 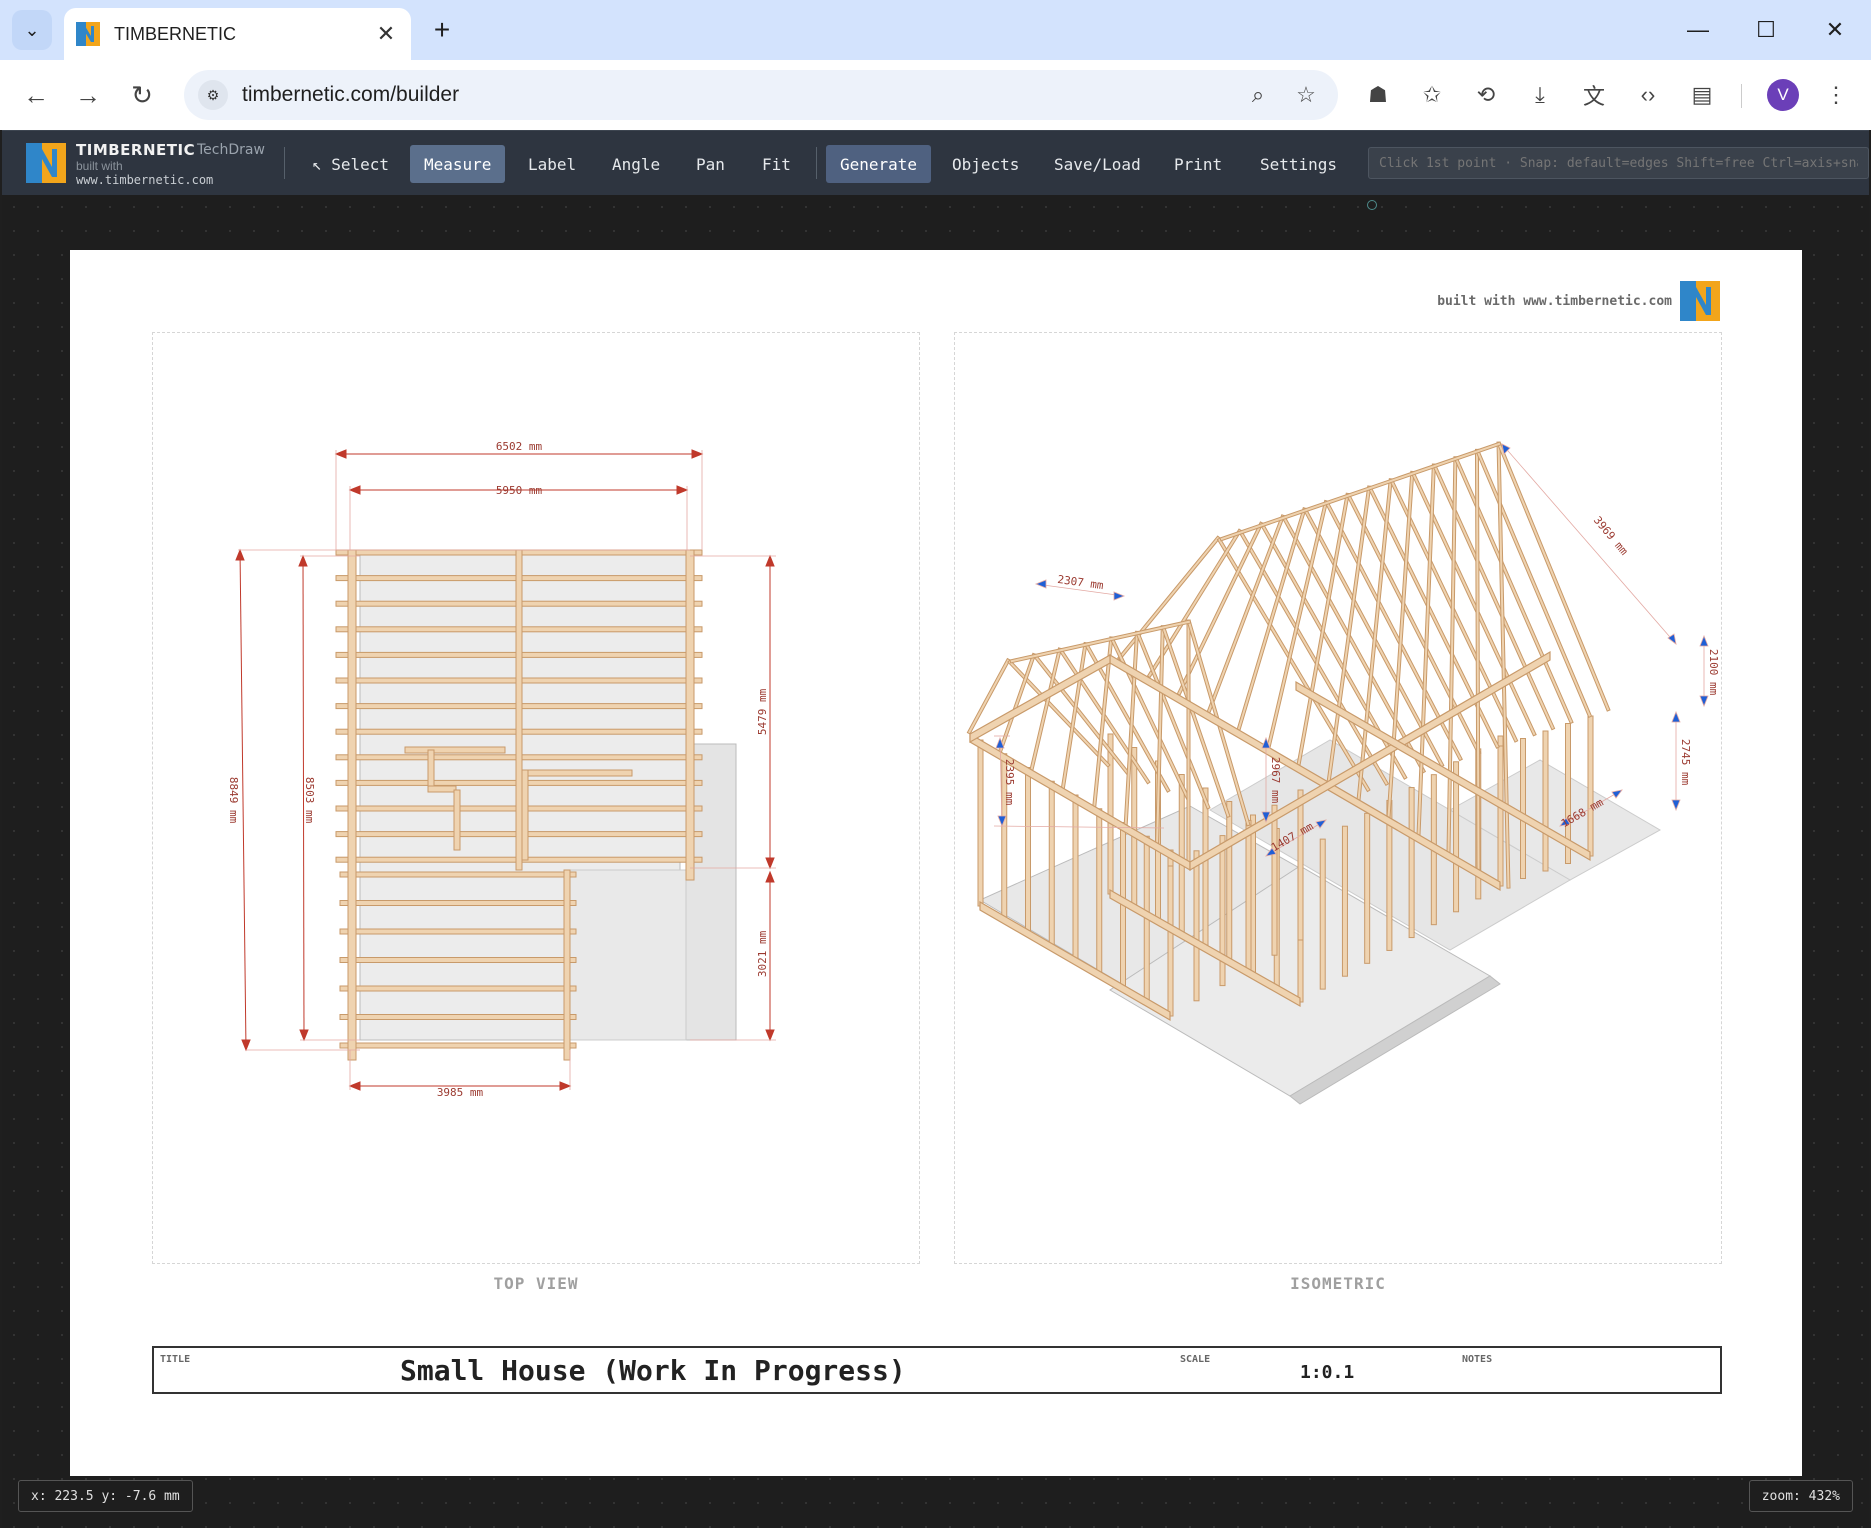 What do you see at coordinates (1800, 1496) in the screenshot?
I see `zoom-indicator: zoom: 432%` at bounding box center [1800, 1496].